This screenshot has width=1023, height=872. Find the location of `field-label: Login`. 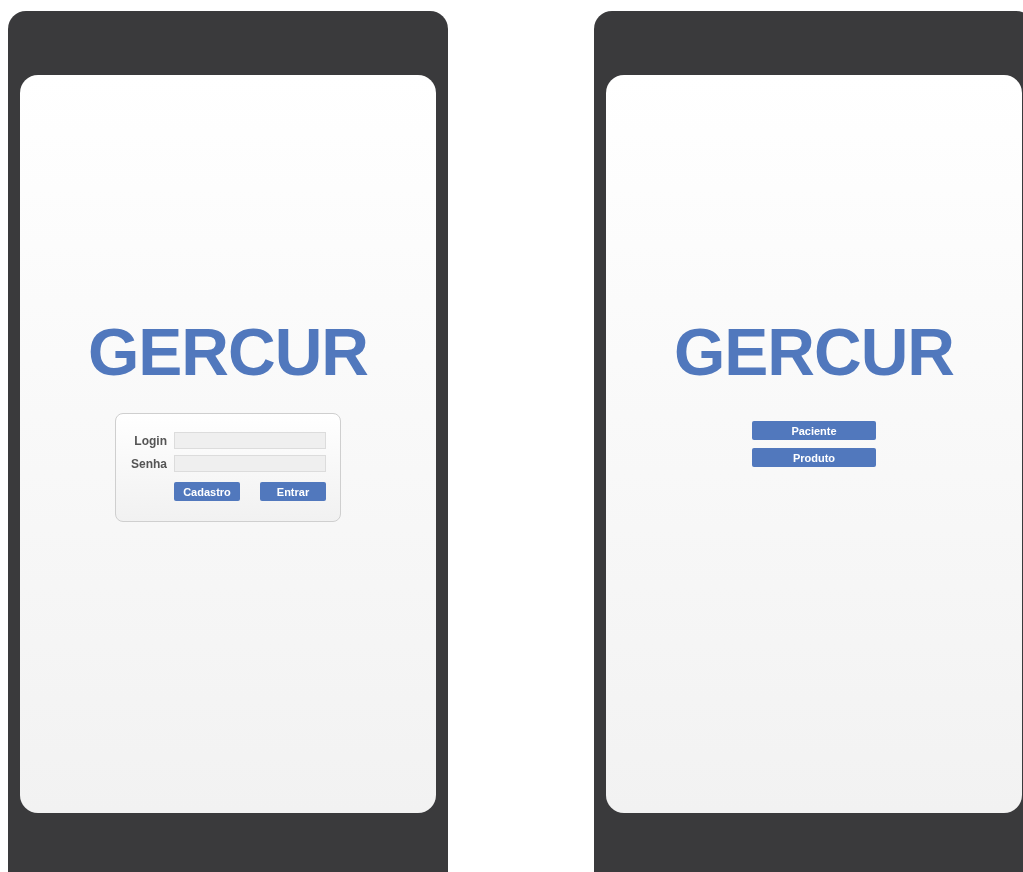

field-label: Login is located at coordinates (150, 440).